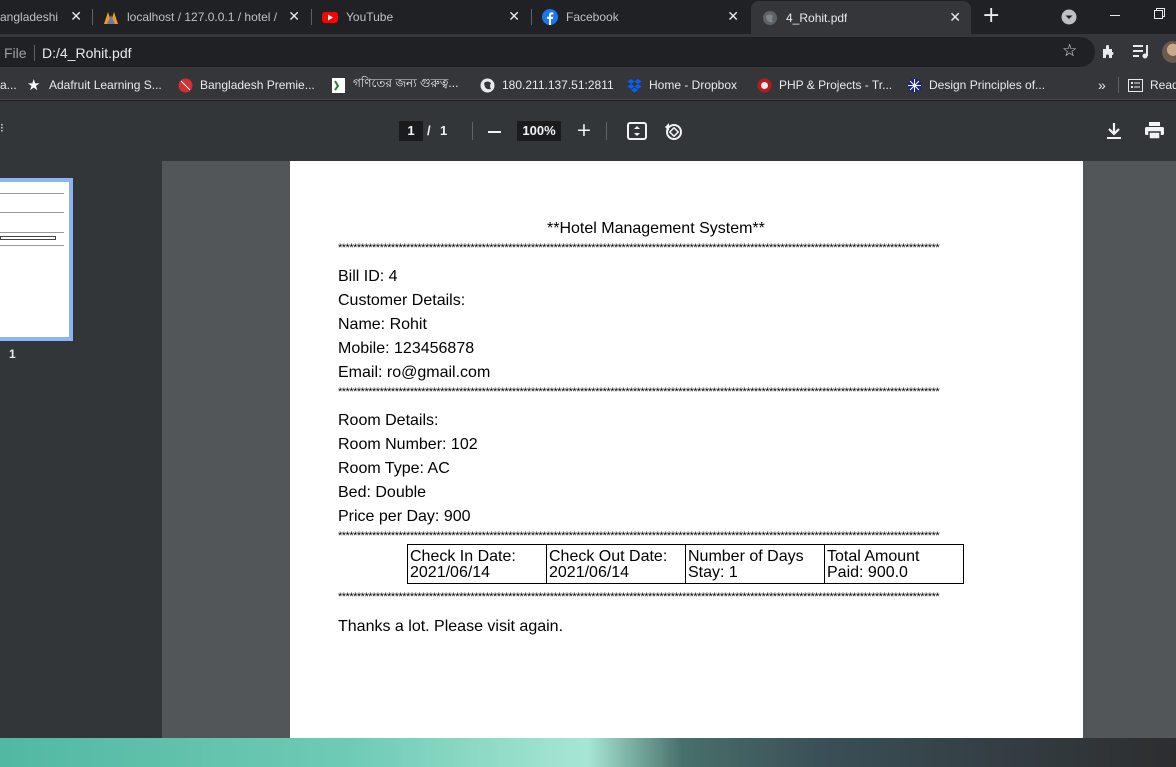 The width and height of the screenshot is (1176, 767). Describe the element at coordinates (991, 16) in the screenshot. I see `new-tab-button: +` at that location.